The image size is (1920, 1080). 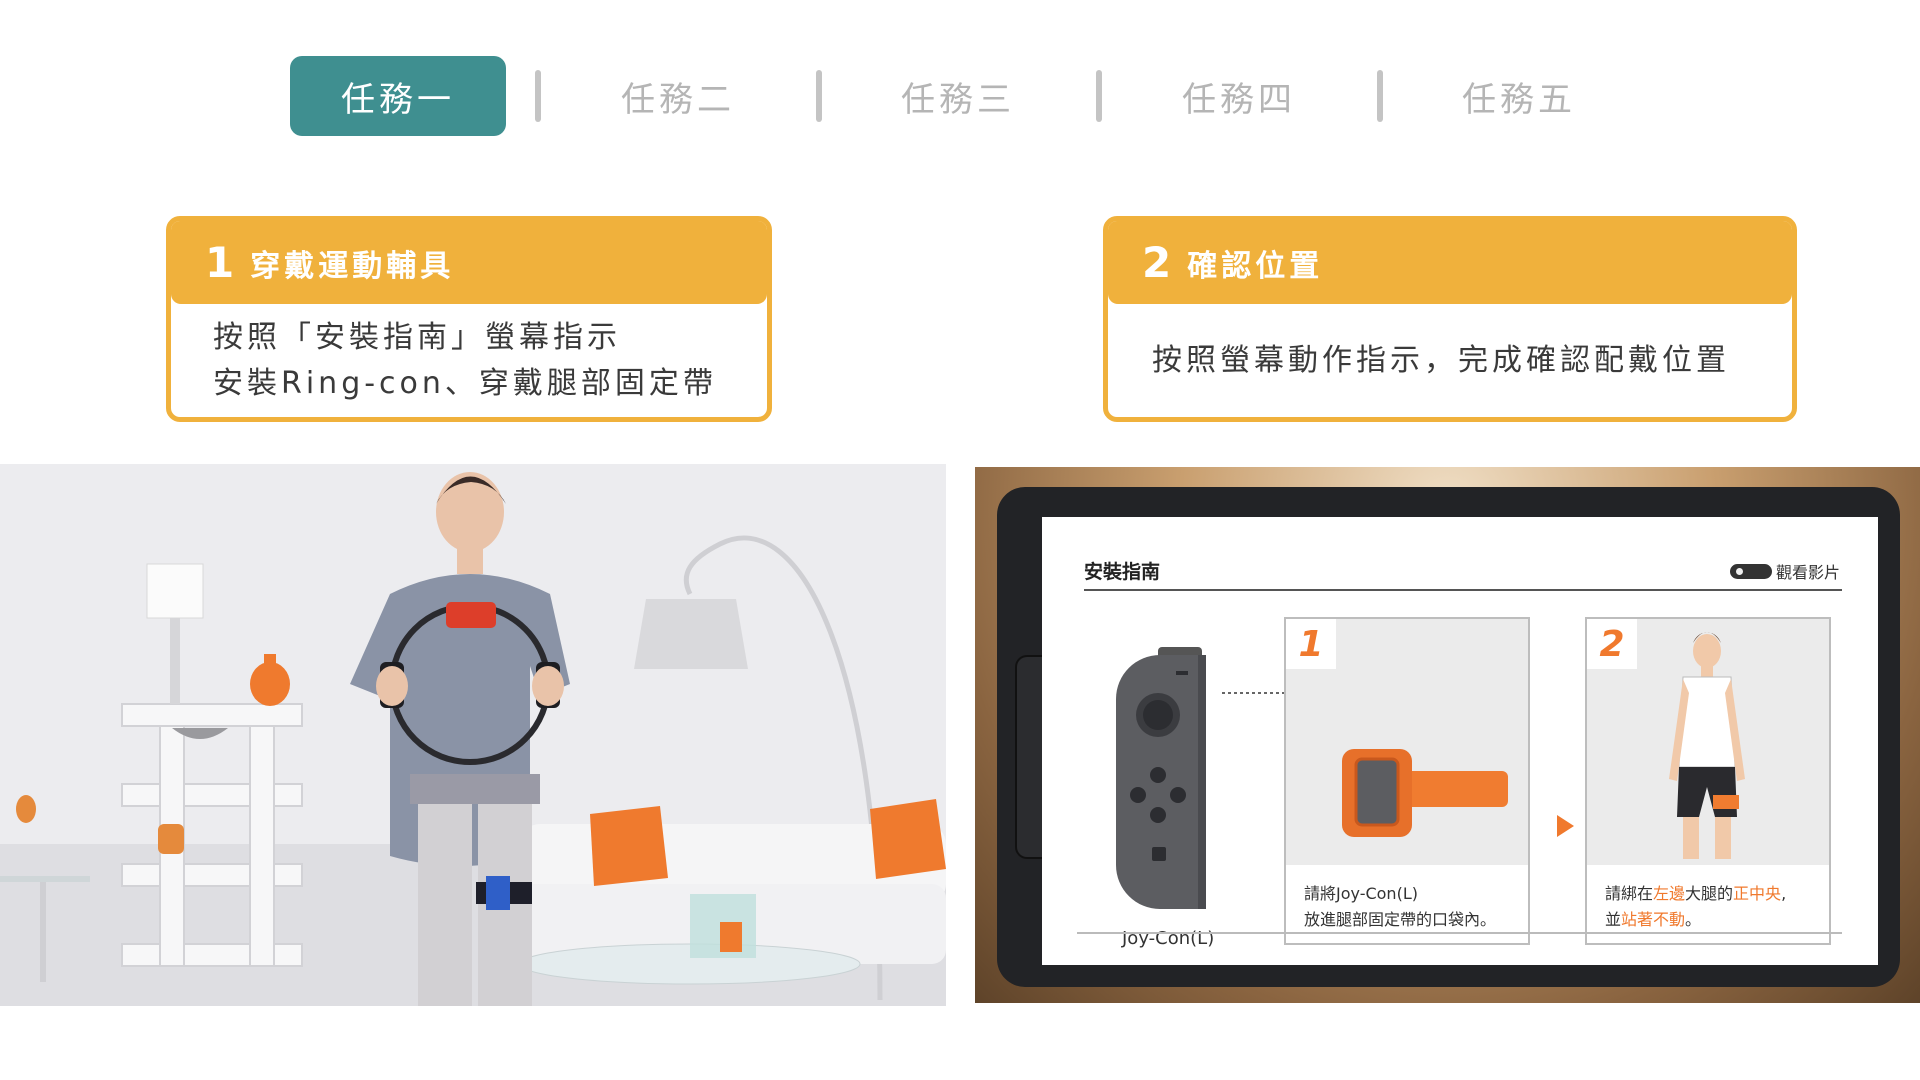 I want to click on task-tabs: 任務一 任務二 任務三 任務四 任務五, so click(x=960, y=96).